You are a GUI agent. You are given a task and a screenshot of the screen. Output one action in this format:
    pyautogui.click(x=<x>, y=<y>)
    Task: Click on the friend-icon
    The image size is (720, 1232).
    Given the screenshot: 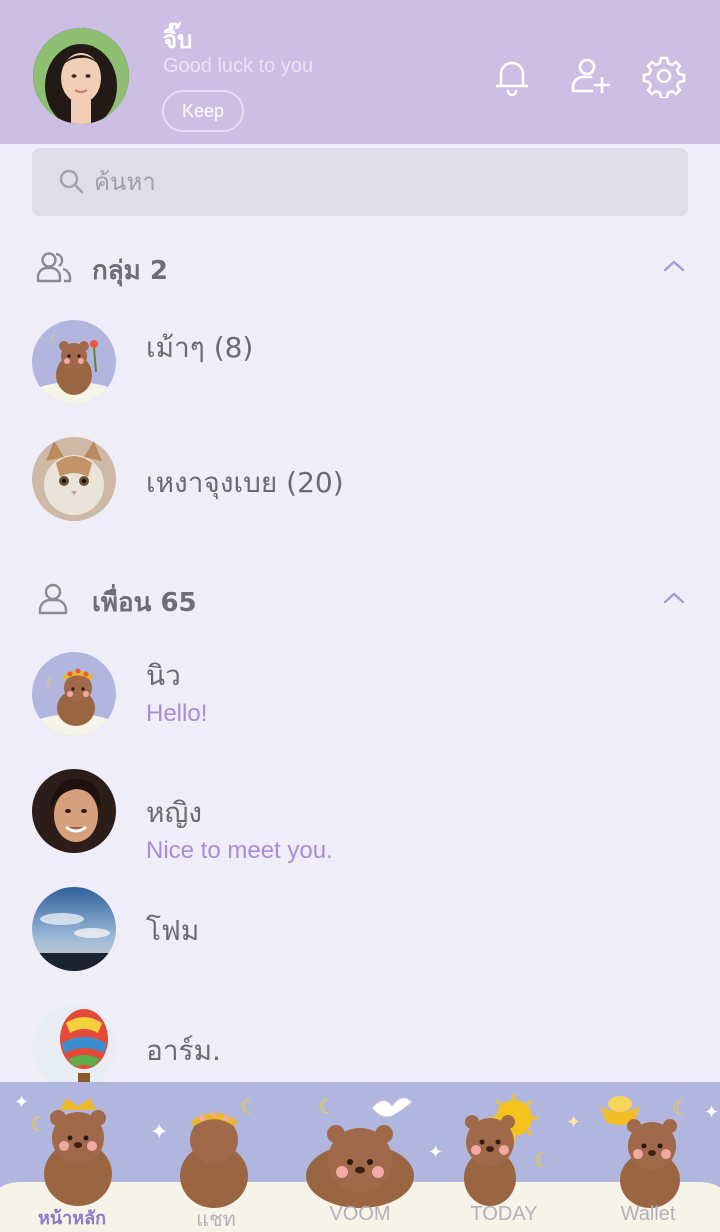 What is the action you would take?
    pyautogui.click(x=53, y=599)
    